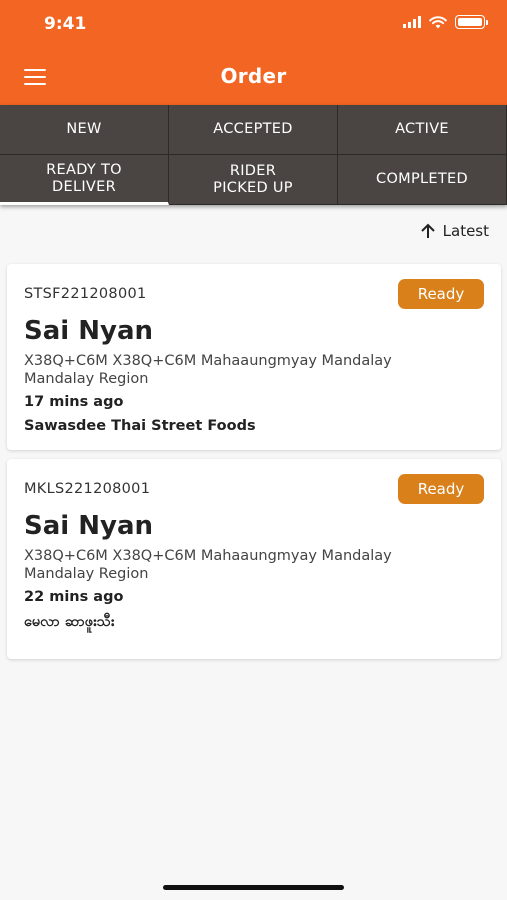 The image size is (507, 900). I want to click on order-code: STSF221208001, so click(85, 294).